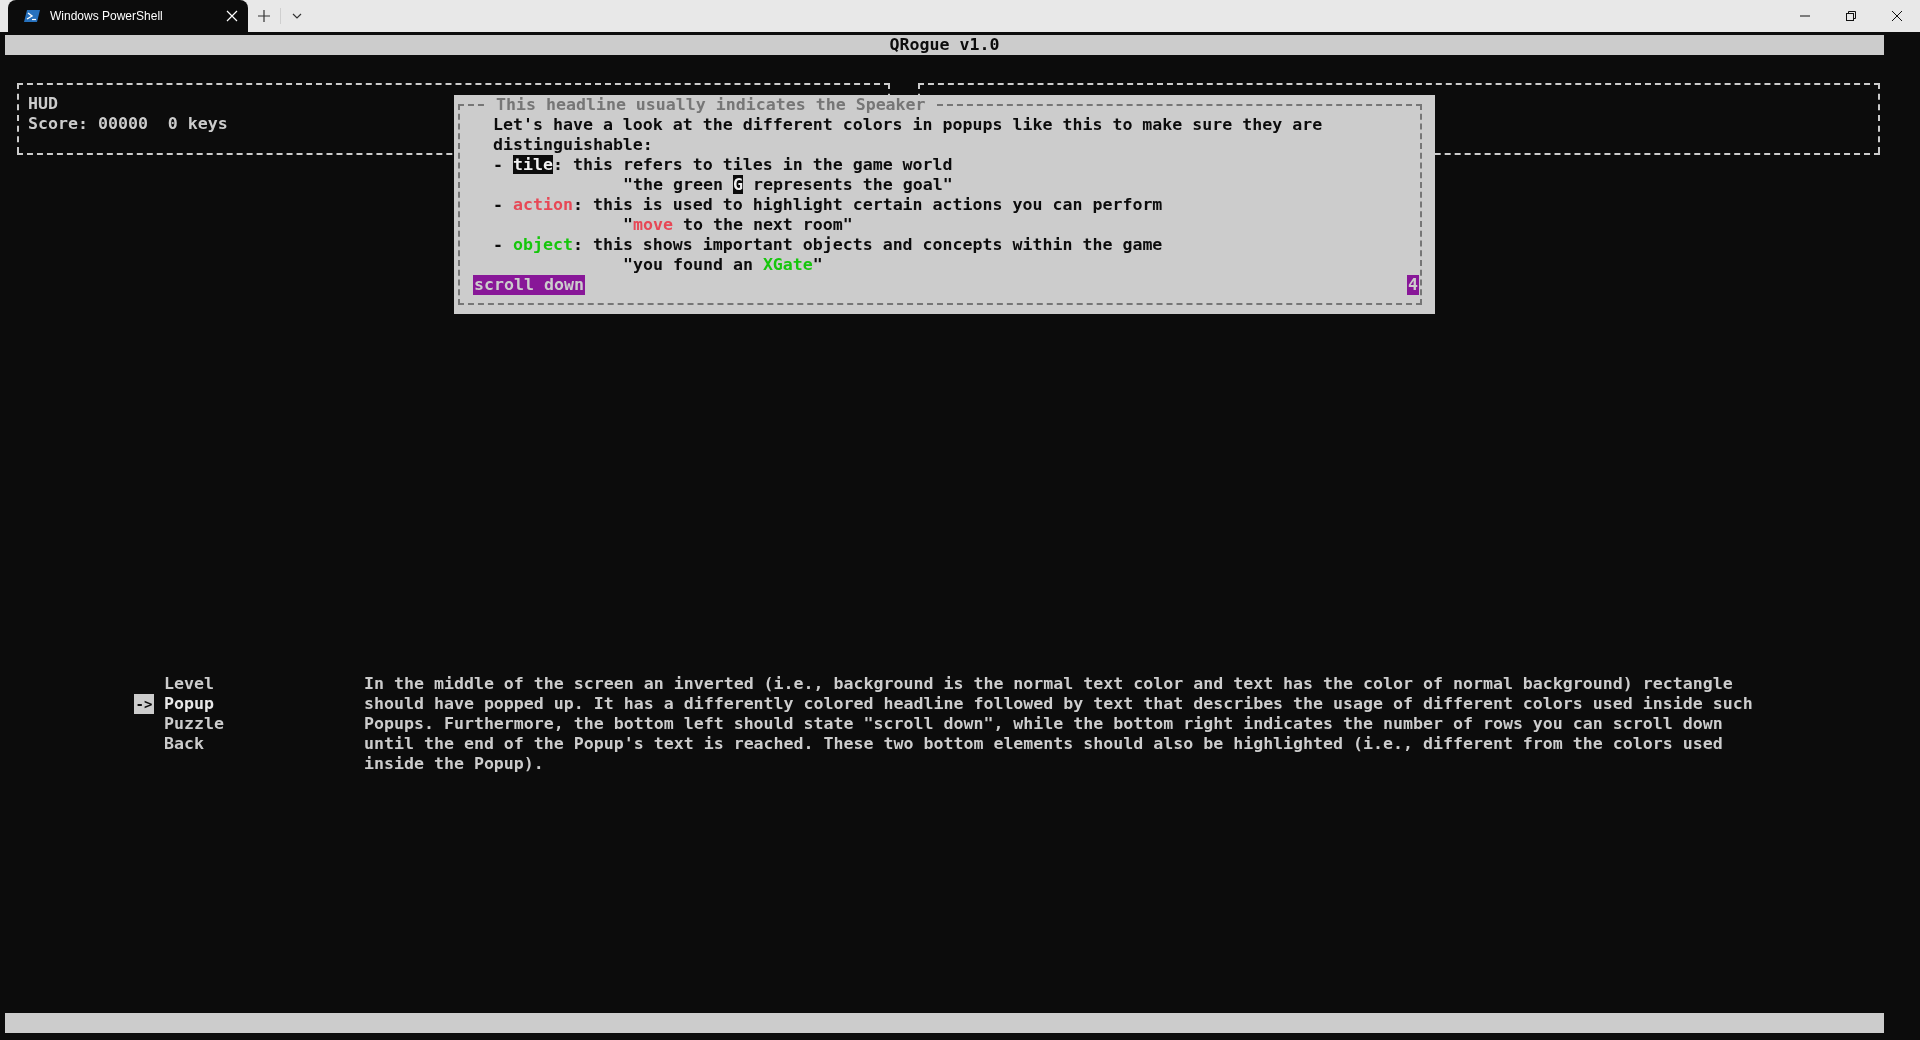  What do you see at coordinates (723, 265) in the screenshot?
I see `popup-line: "you found an XGate"` at bounding box center [723, 265].